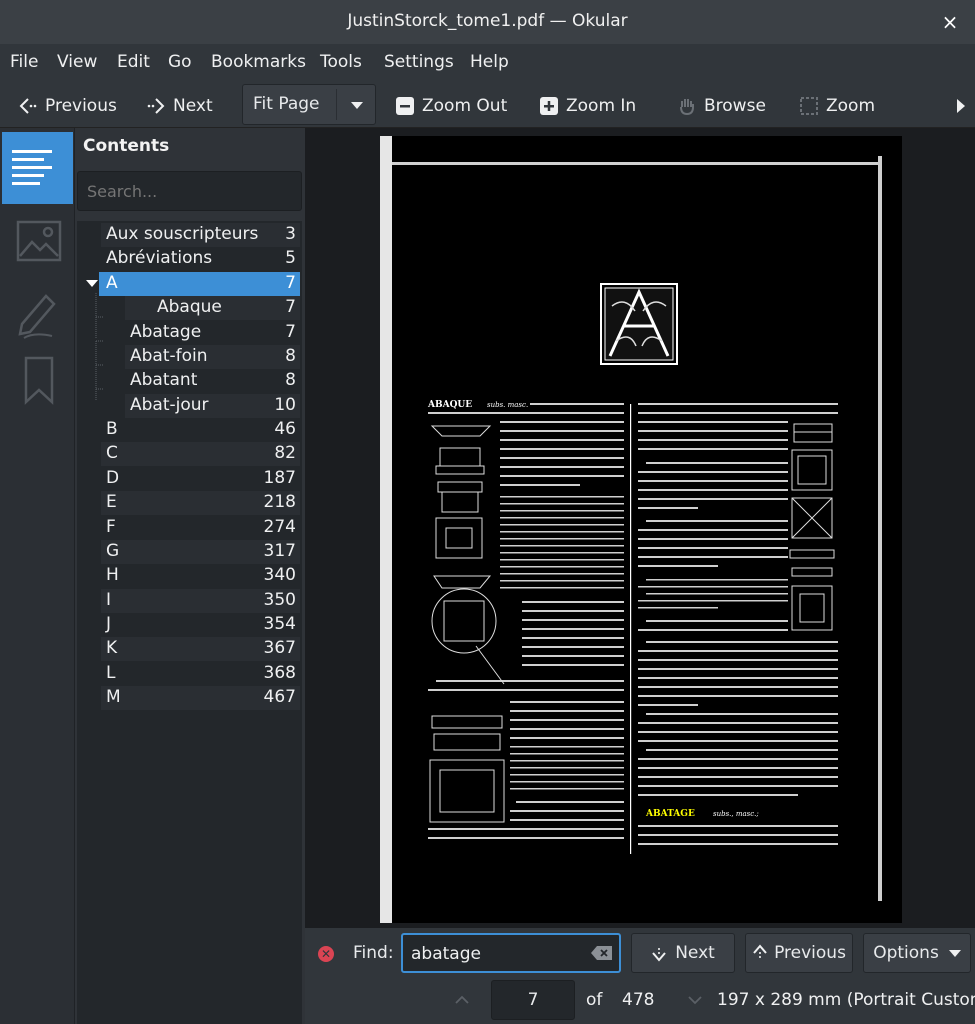 This screenshot has height=1024, width=975. Describe the element at coordinates (37, 380) in the screenshot. I see `tab-bookmarks` at that location.